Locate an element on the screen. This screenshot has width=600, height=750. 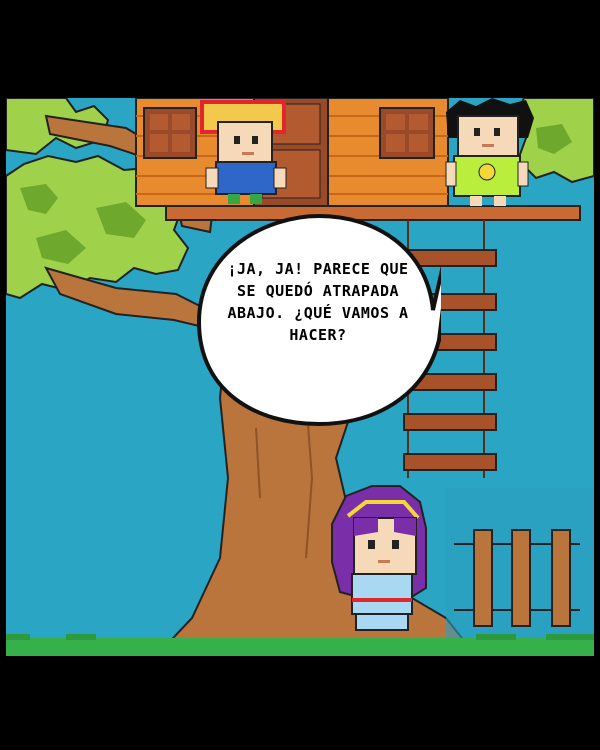
tree-house-window-left is located at coordinates (170, 133).